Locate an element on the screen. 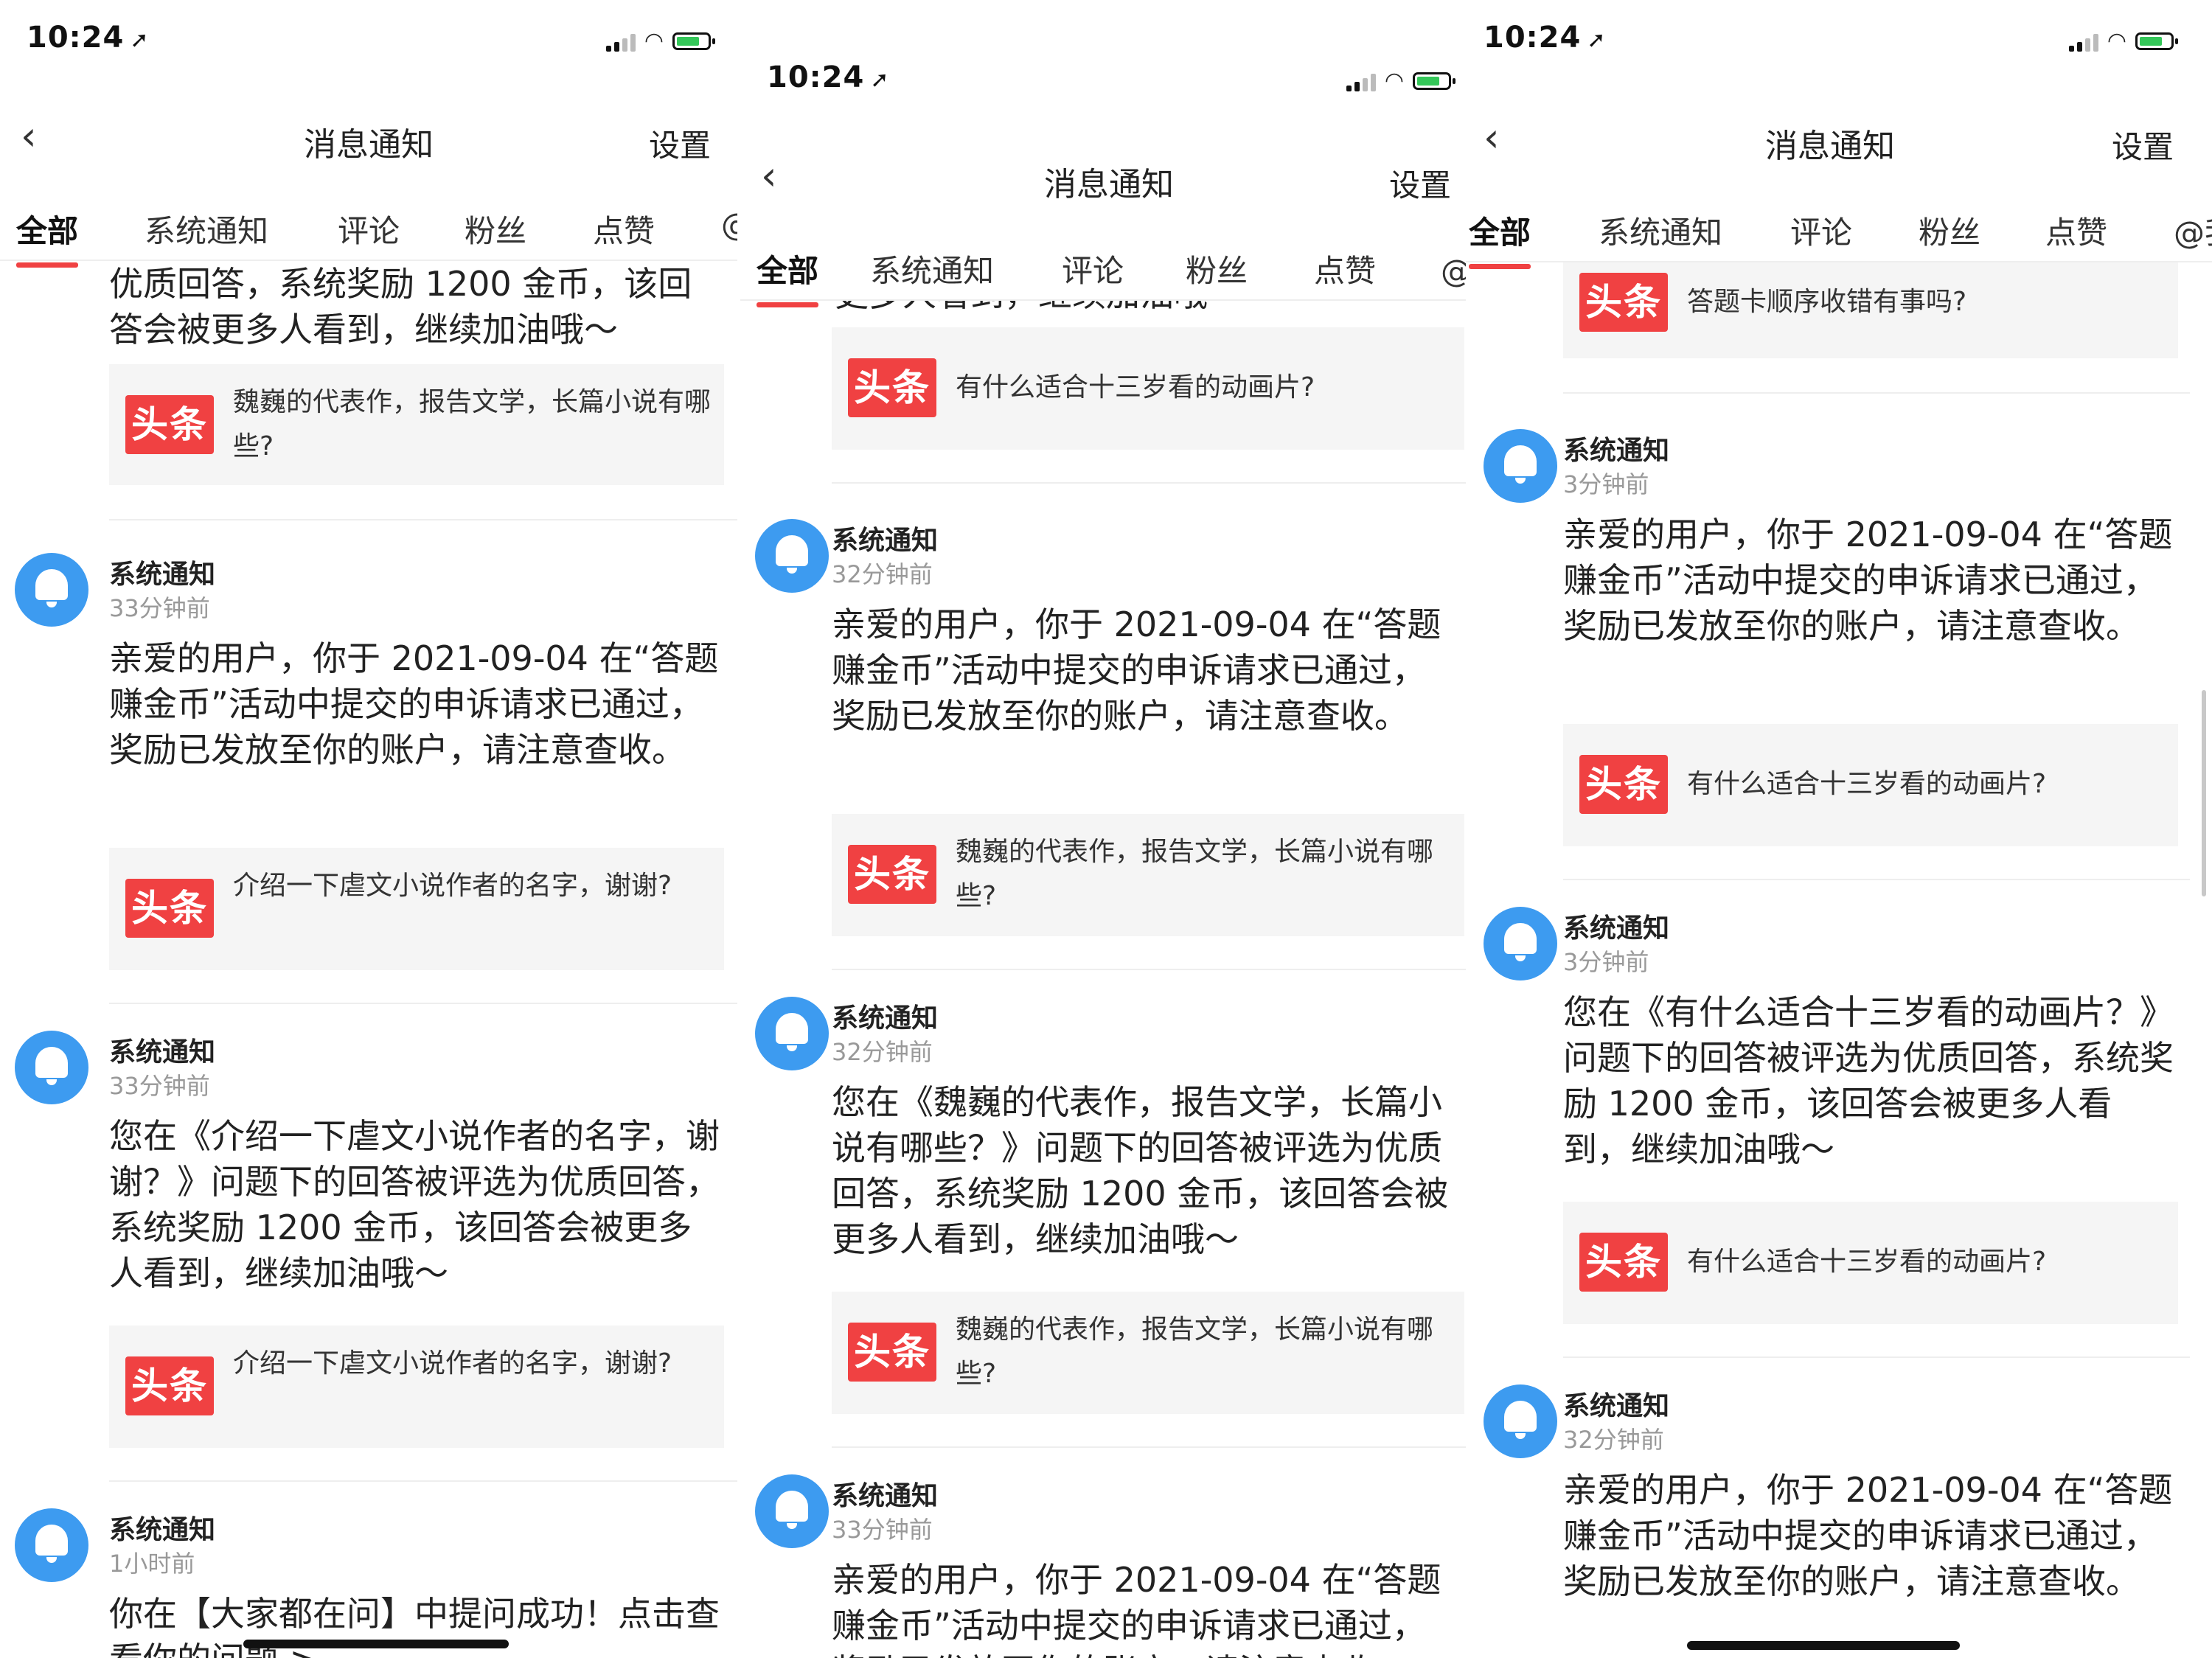 The width and height of the screenshot is (2212, 1658). status-time: 10:24 ➚ is located at coordinates (88, 38).